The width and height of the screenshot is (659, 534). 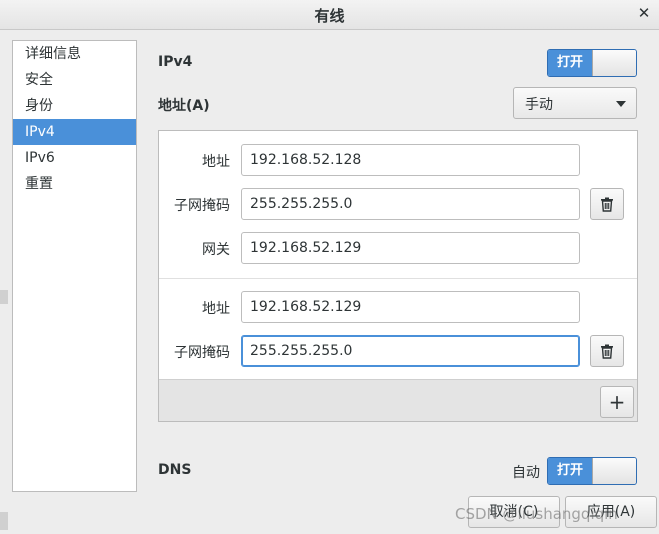 I want to click on sidebar-item-details: 详细信息, so click(x=74, y=54).